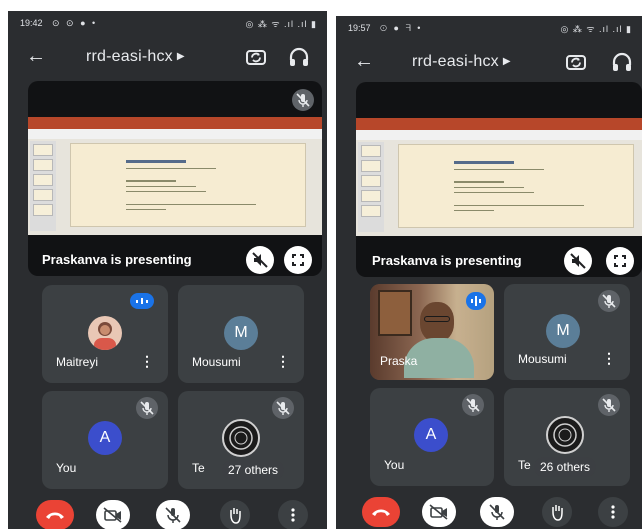 The height and width of the screenshot is (529, 642). What do you see at coordinates (77, 362) in the screenshot?
I see `participant-name: Maitreyi` at bounding box center [77, 362].